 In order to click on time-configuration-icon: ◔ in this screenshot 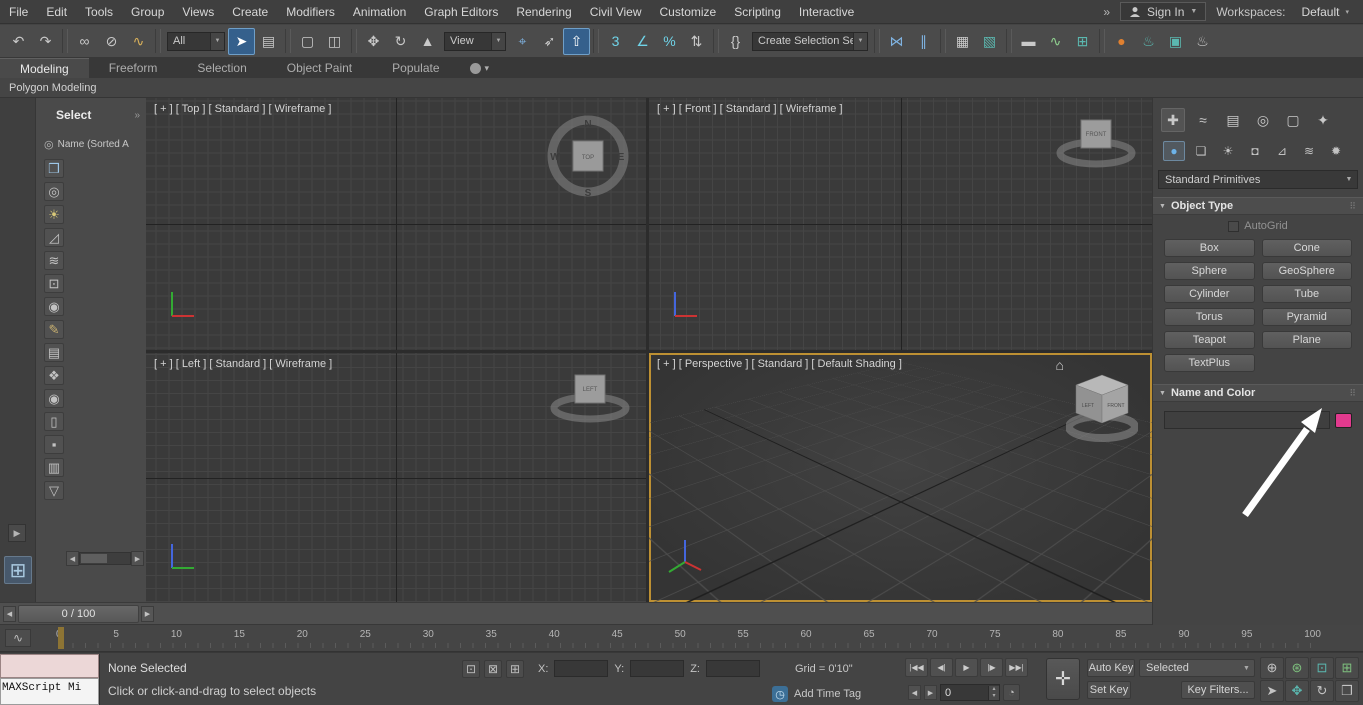, I will do `click(1011, 692)`.